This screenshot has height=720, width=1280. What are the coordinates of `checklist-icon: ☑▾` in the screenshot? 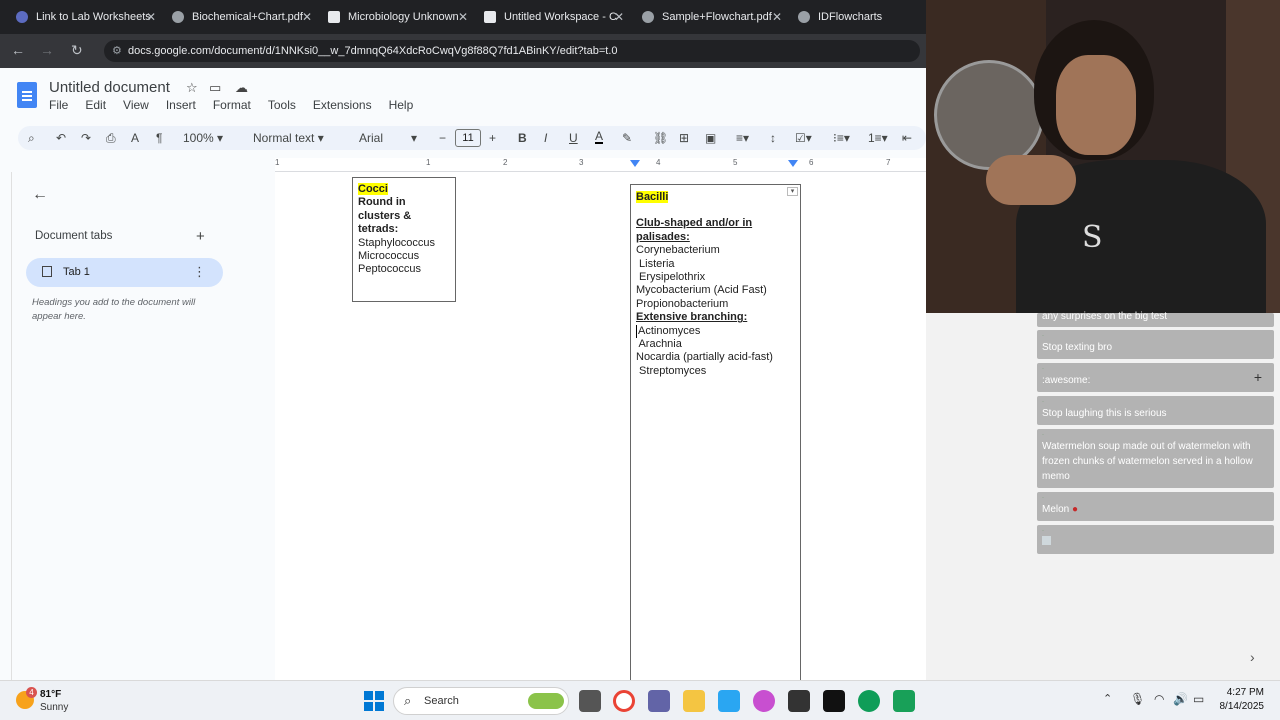 It's located at (803, 138).